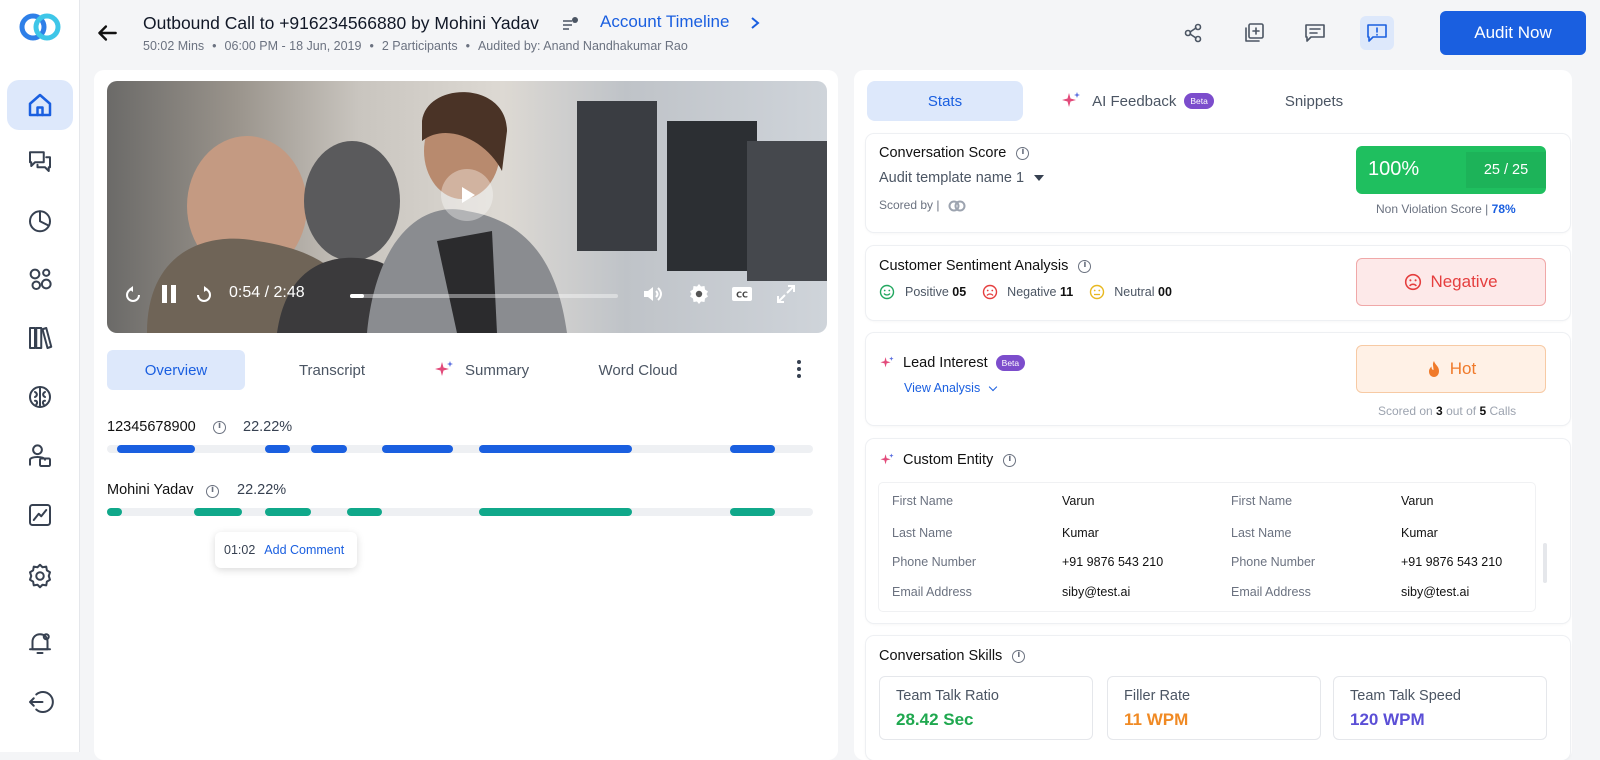 This screenshot has width=1600, height=760. What do you see at coordinates (954, 153) in the screenshot?
I see `card-title: Conversation Score` at bounding box center [954, 153].